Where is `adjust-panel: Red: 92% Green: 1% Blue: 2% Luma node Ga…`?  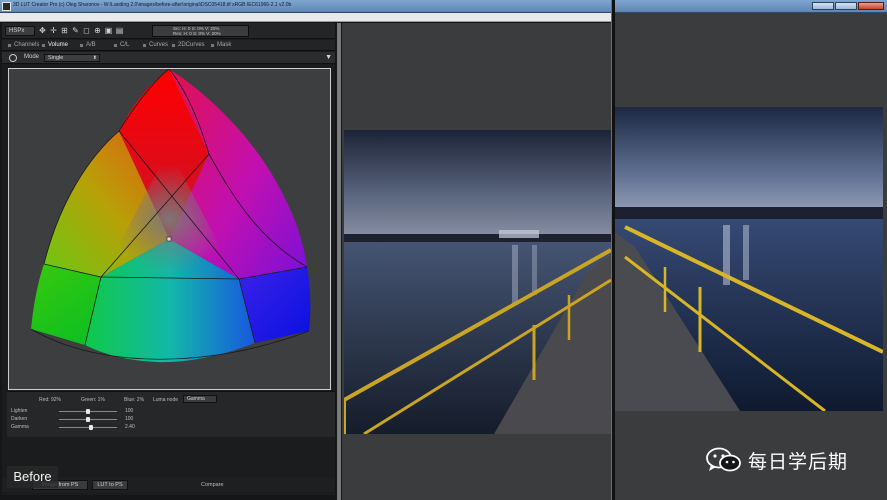 adjust-panel: Red: 92% Green: 1% Blue: 2% Luma node Ga… is located at coordinates (171, 414).